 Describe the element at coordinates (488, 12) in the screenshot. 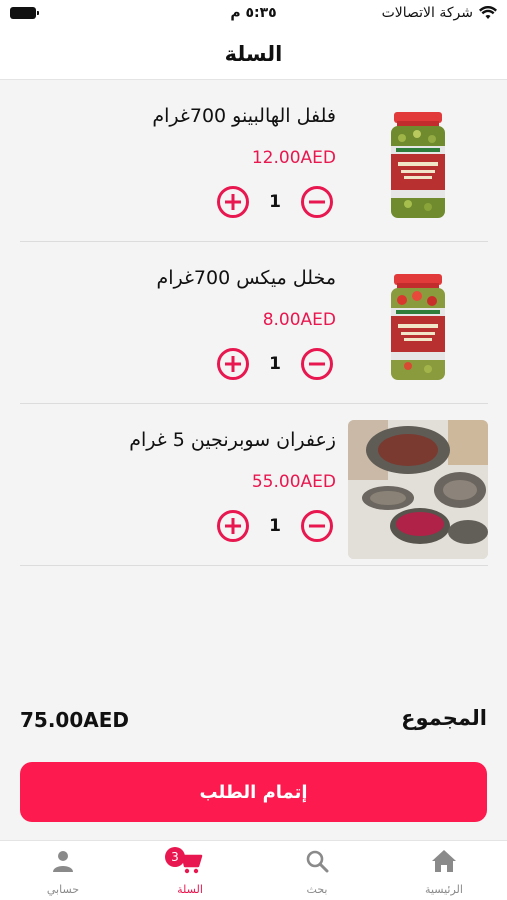

I see `wifi-icon` at that location.